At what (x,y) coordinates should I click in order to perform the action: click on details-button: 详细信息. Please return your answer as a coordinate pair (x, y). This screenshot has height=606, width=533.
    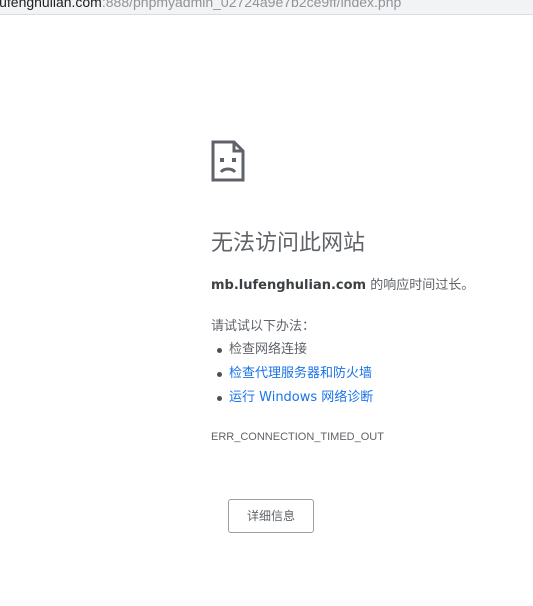
    Looking at the image, I should click on (271, 516).